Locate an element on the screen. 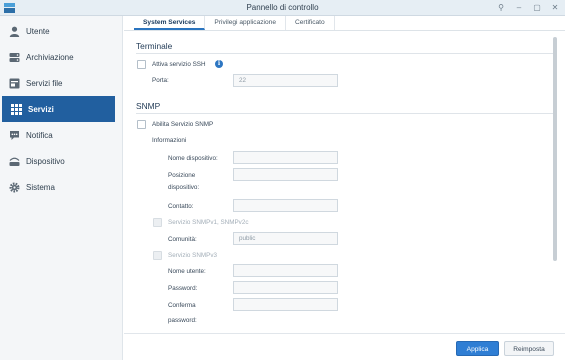  window-controls: ⚲ – ▢ ✕ is located at coordinates (528, 7).